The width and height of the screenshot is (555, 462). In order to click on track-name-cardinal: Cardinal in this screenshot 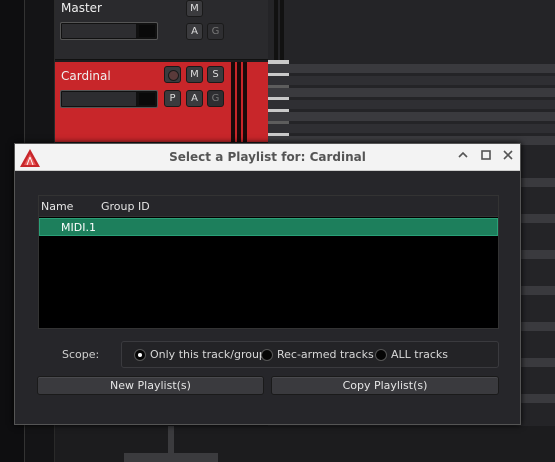, I will do `click(86, 76)`.